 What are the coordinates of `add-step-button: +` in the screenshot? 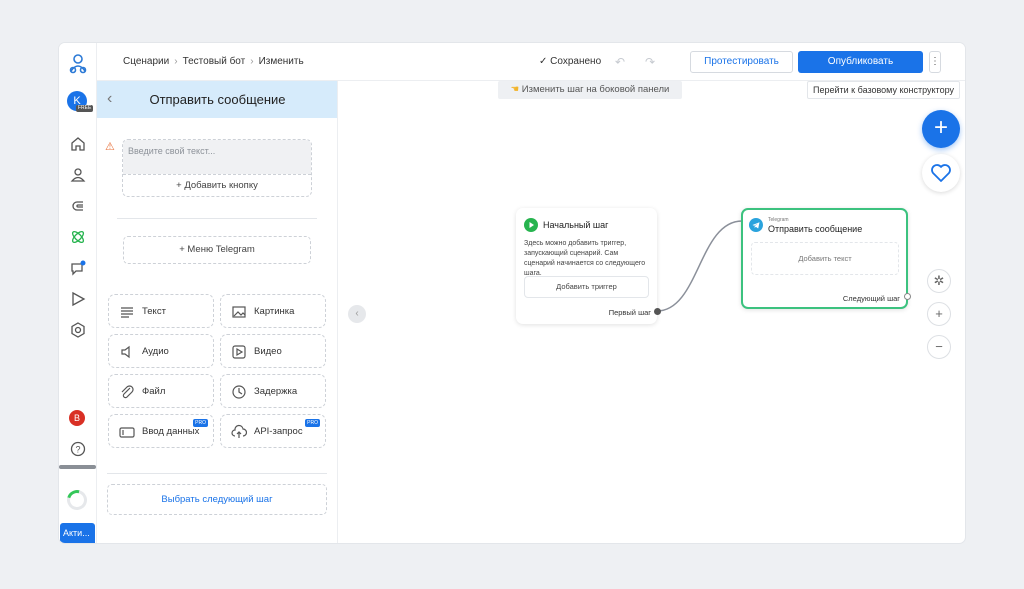 It's located at (941, 129).